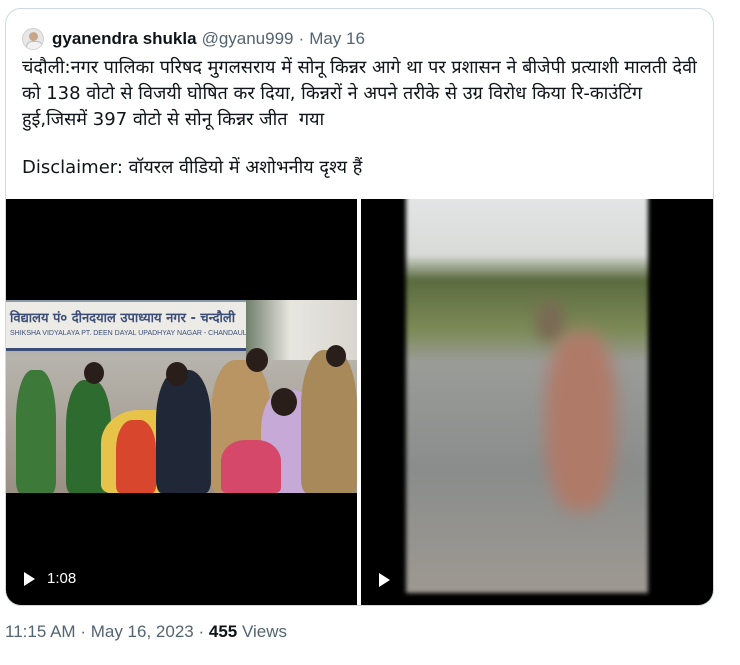  I want to click on tweet-time: 11:15 AM, so click(40, 631).